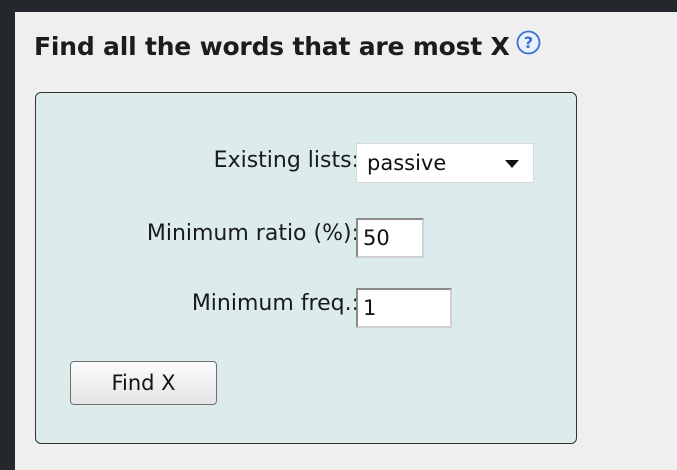 This screenshot has width=677, height=470. I want to click on title-row: Find all the words that are most X ?, so click(287, 46).